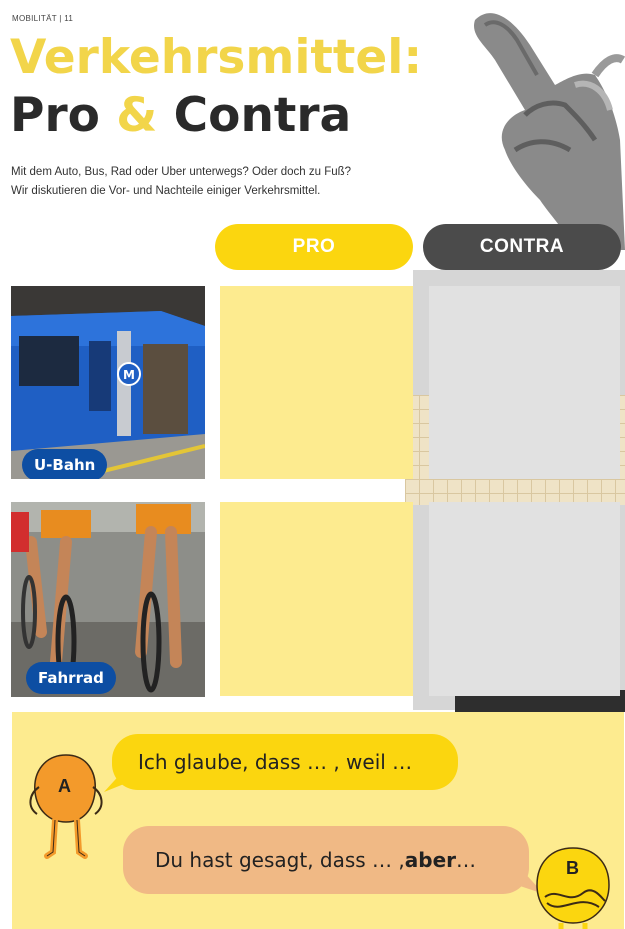 The image size is (625, 929). What do you see at coordinates (430, 860) in the screenshot?
I see `speech-bubble-b-bold: aber` at bounding box center [430, 860].